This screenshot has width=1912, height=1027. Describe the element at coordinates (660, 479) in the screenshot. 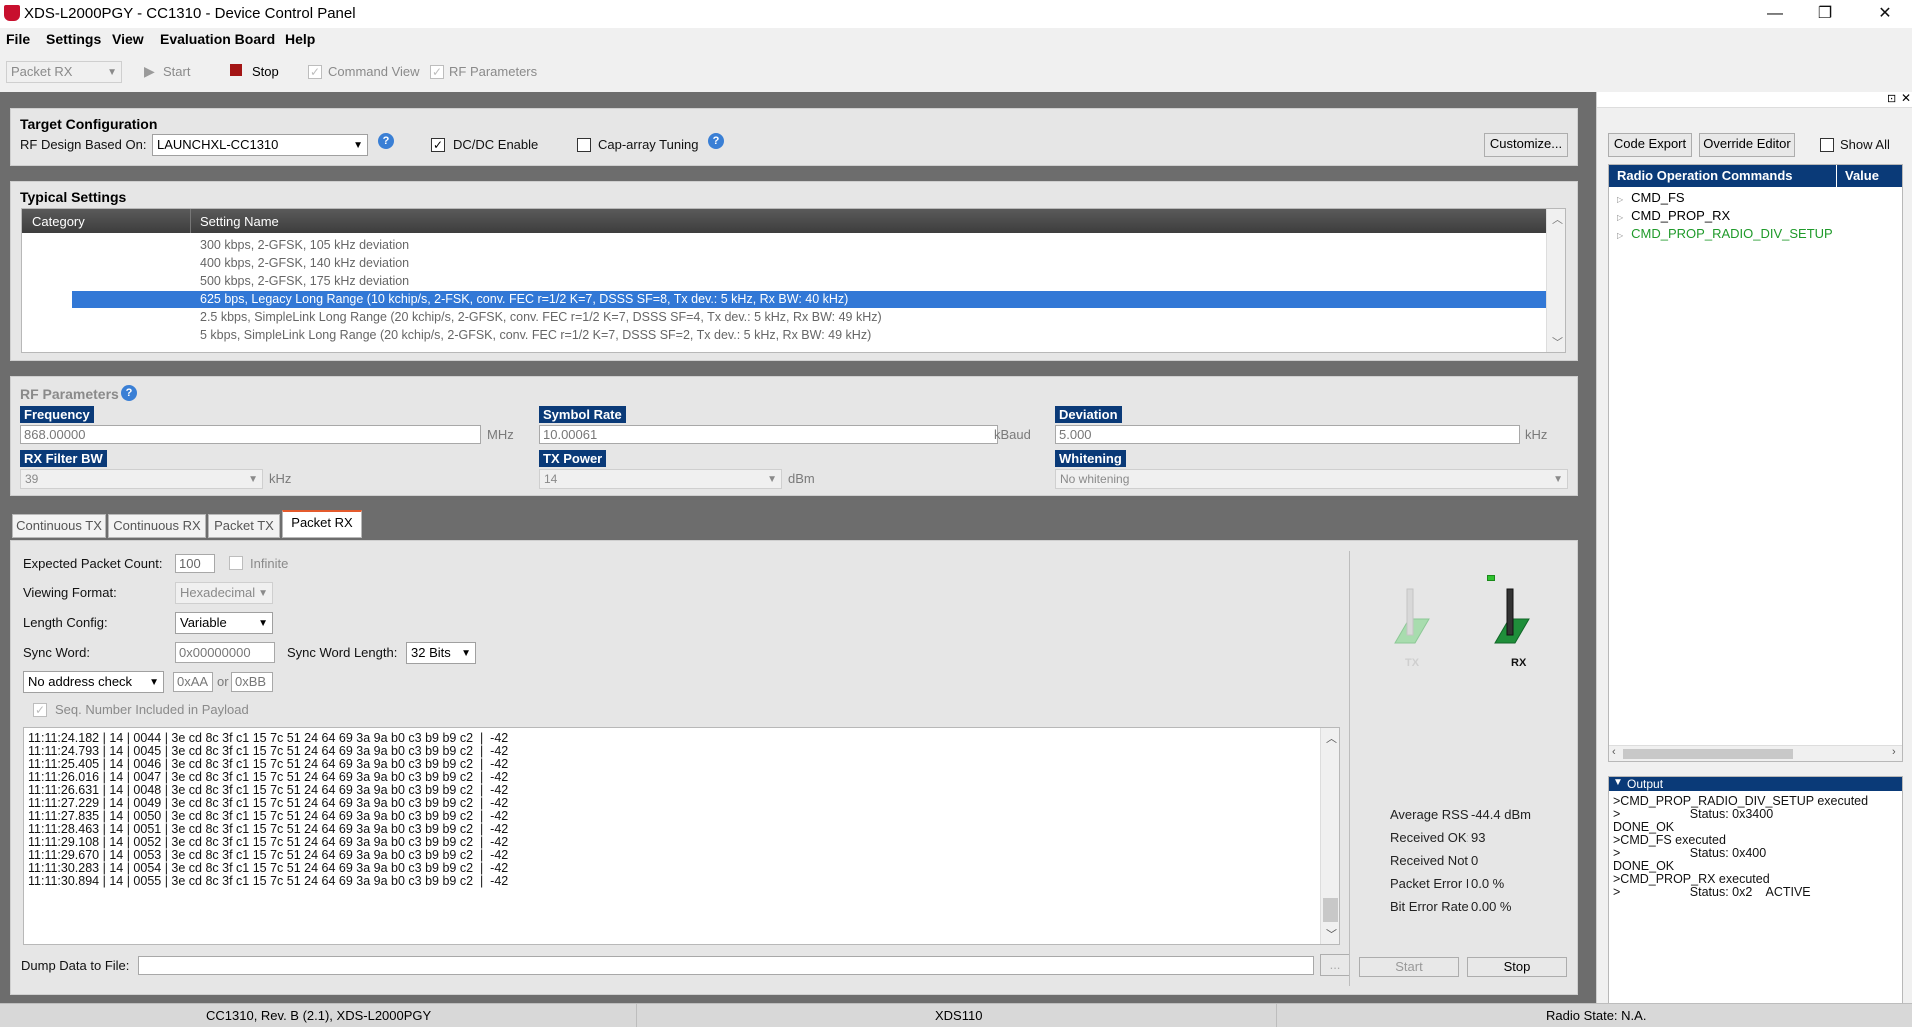

I see `tx-power-select: 14 ▼` at that location.